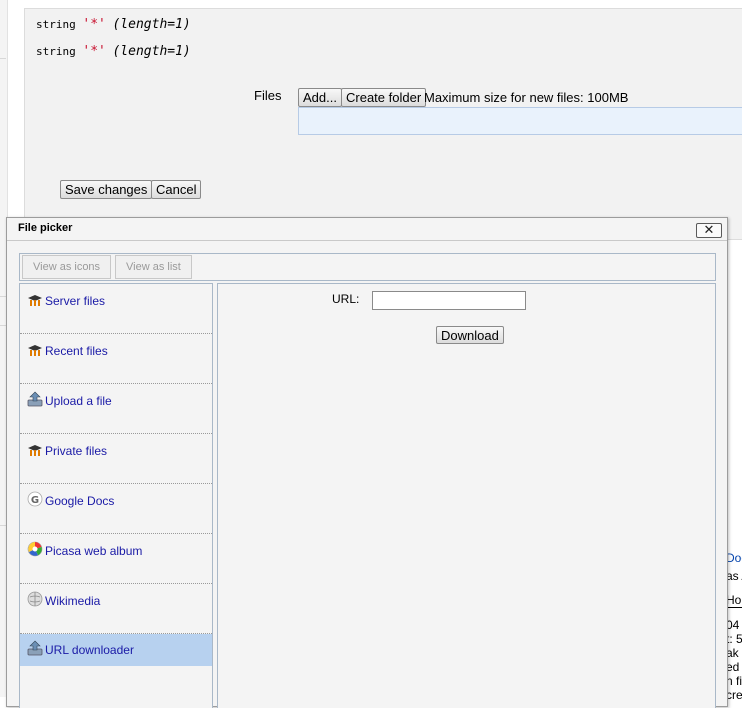 This screenshot has height=708, width=742. What do you see at coordinates (116, 359) in the screenshot?
I see `repo-item-recent-files: Recent files` at bounding box center [116, 359].